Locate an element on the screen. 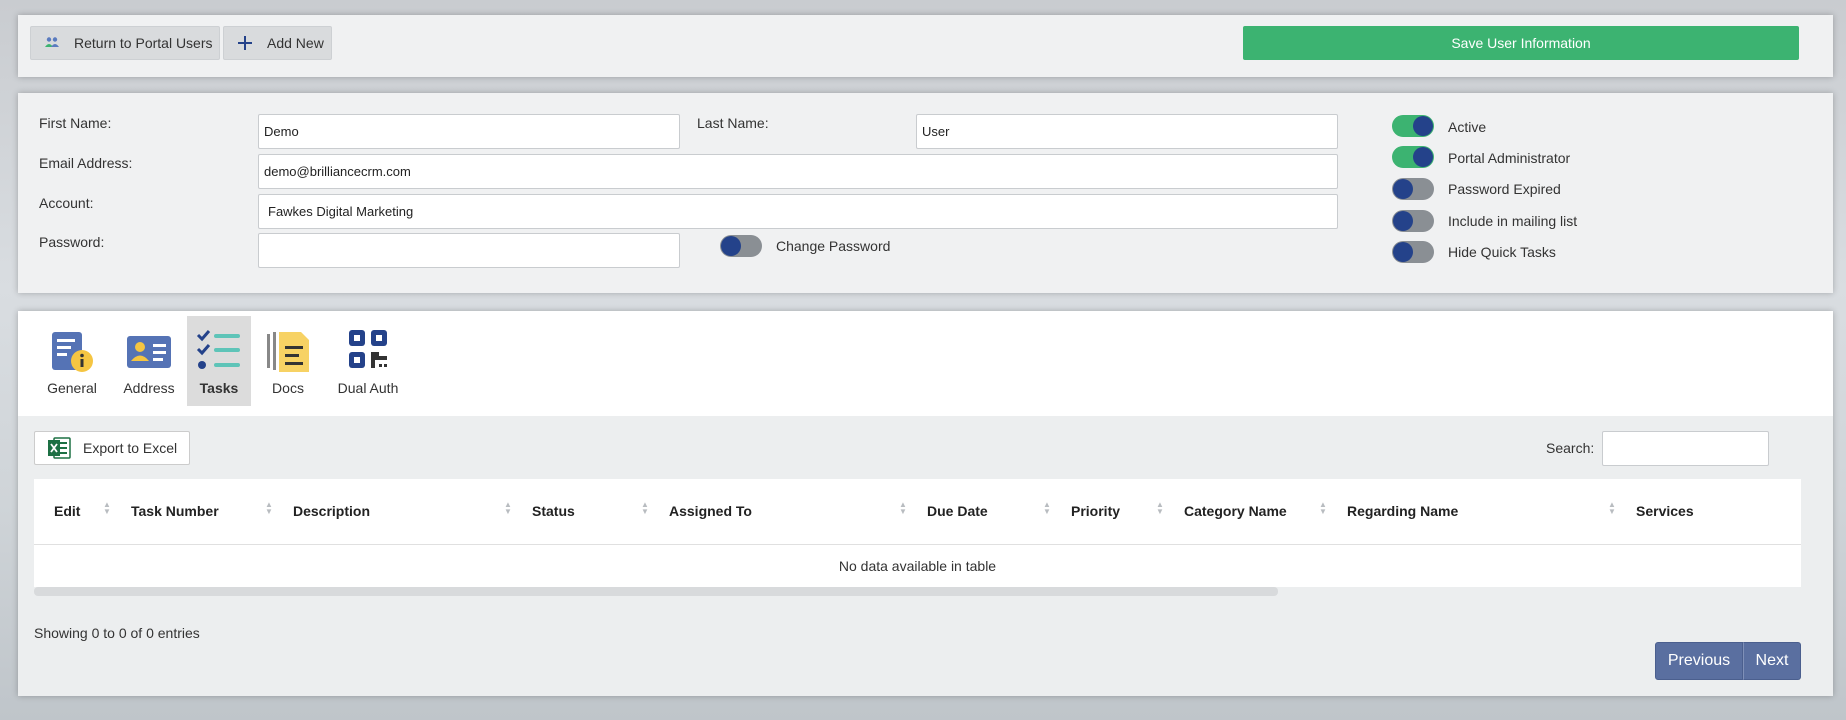 This screenshot has height=720, width=1846. column-label: Due Date is located at coordinates (957, 511).